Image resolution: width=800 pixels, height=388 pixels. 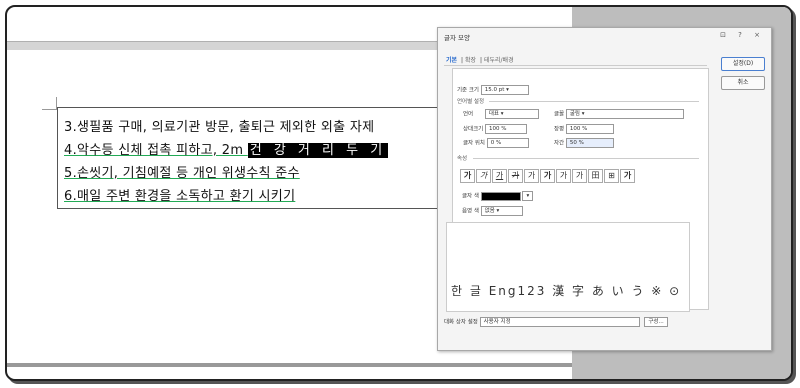 I want to click on base-size-row: 기준 크기 15.0 pt ▾, so click(x=493, y=90).